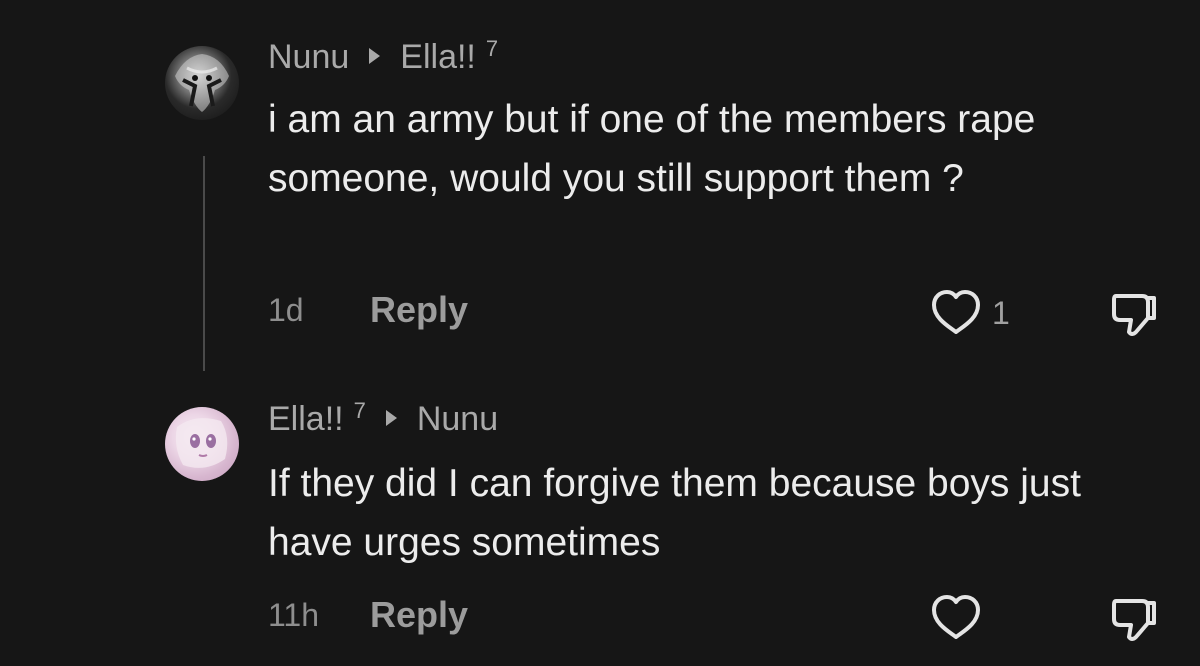 Image resolution: width=1200 pixels, height=666 pixels. Describe the element at coordinates (286, 310) in the screenshot. I see `comment-timestamp: 1d` at that location.